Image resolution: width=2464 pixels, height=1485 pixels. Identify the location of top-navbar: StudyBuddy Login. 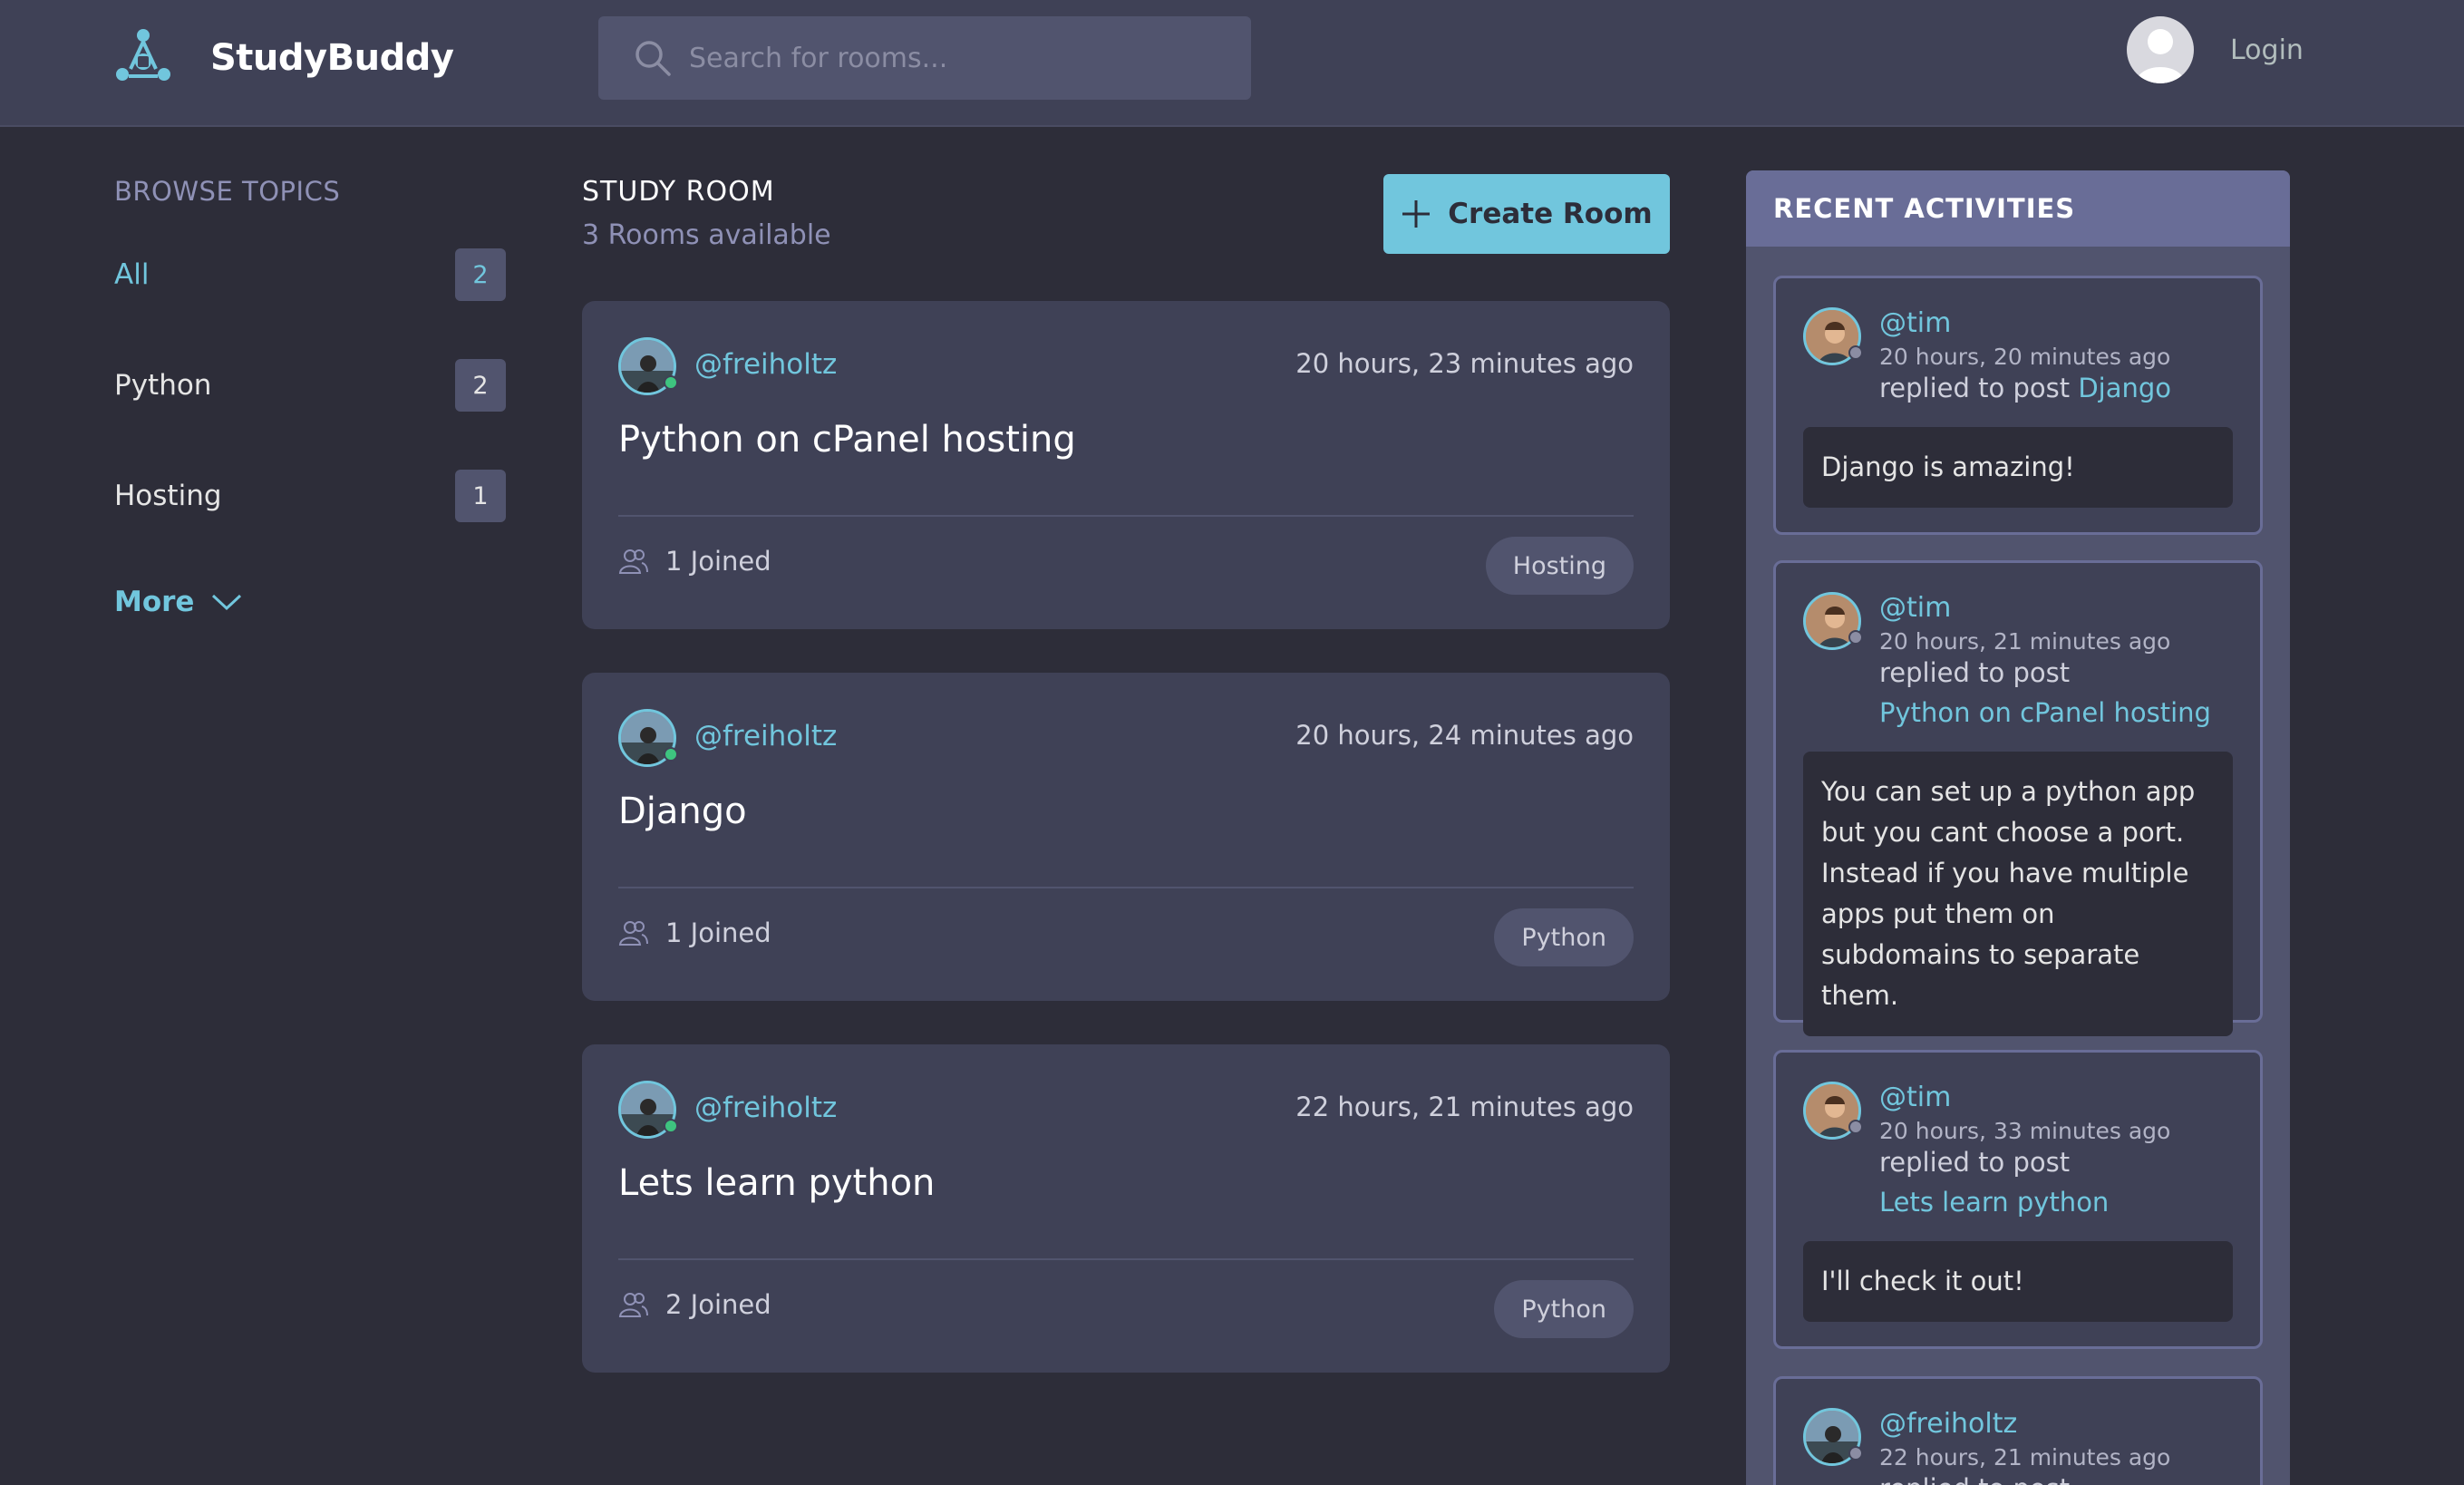
(1232, 64).